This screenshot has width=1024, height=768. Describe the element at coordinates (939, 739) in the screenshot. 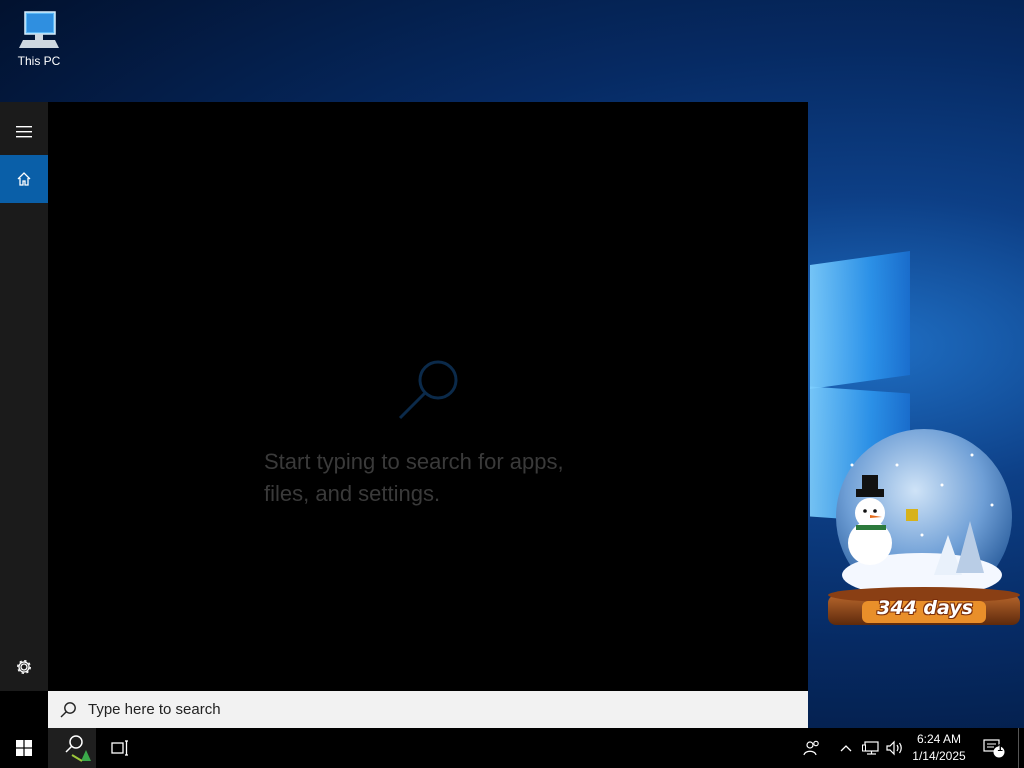

I see `clock-time: 6:24 AM` at that location.